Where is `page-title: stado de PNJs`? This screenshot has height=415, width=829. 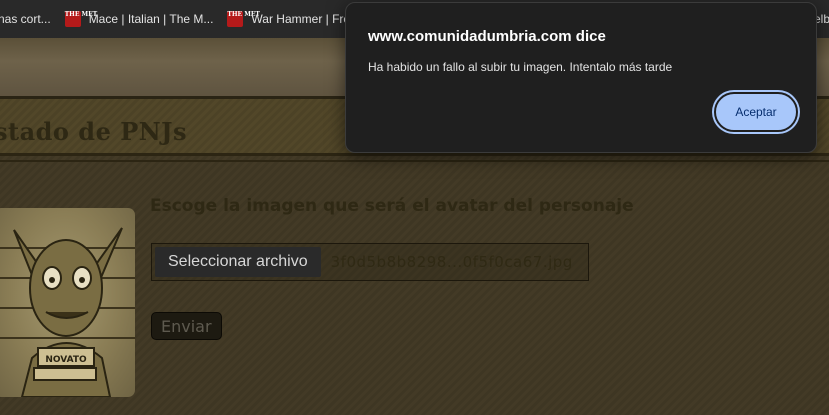 page-title: stado de PNJs is located at coordinates (94, 131).